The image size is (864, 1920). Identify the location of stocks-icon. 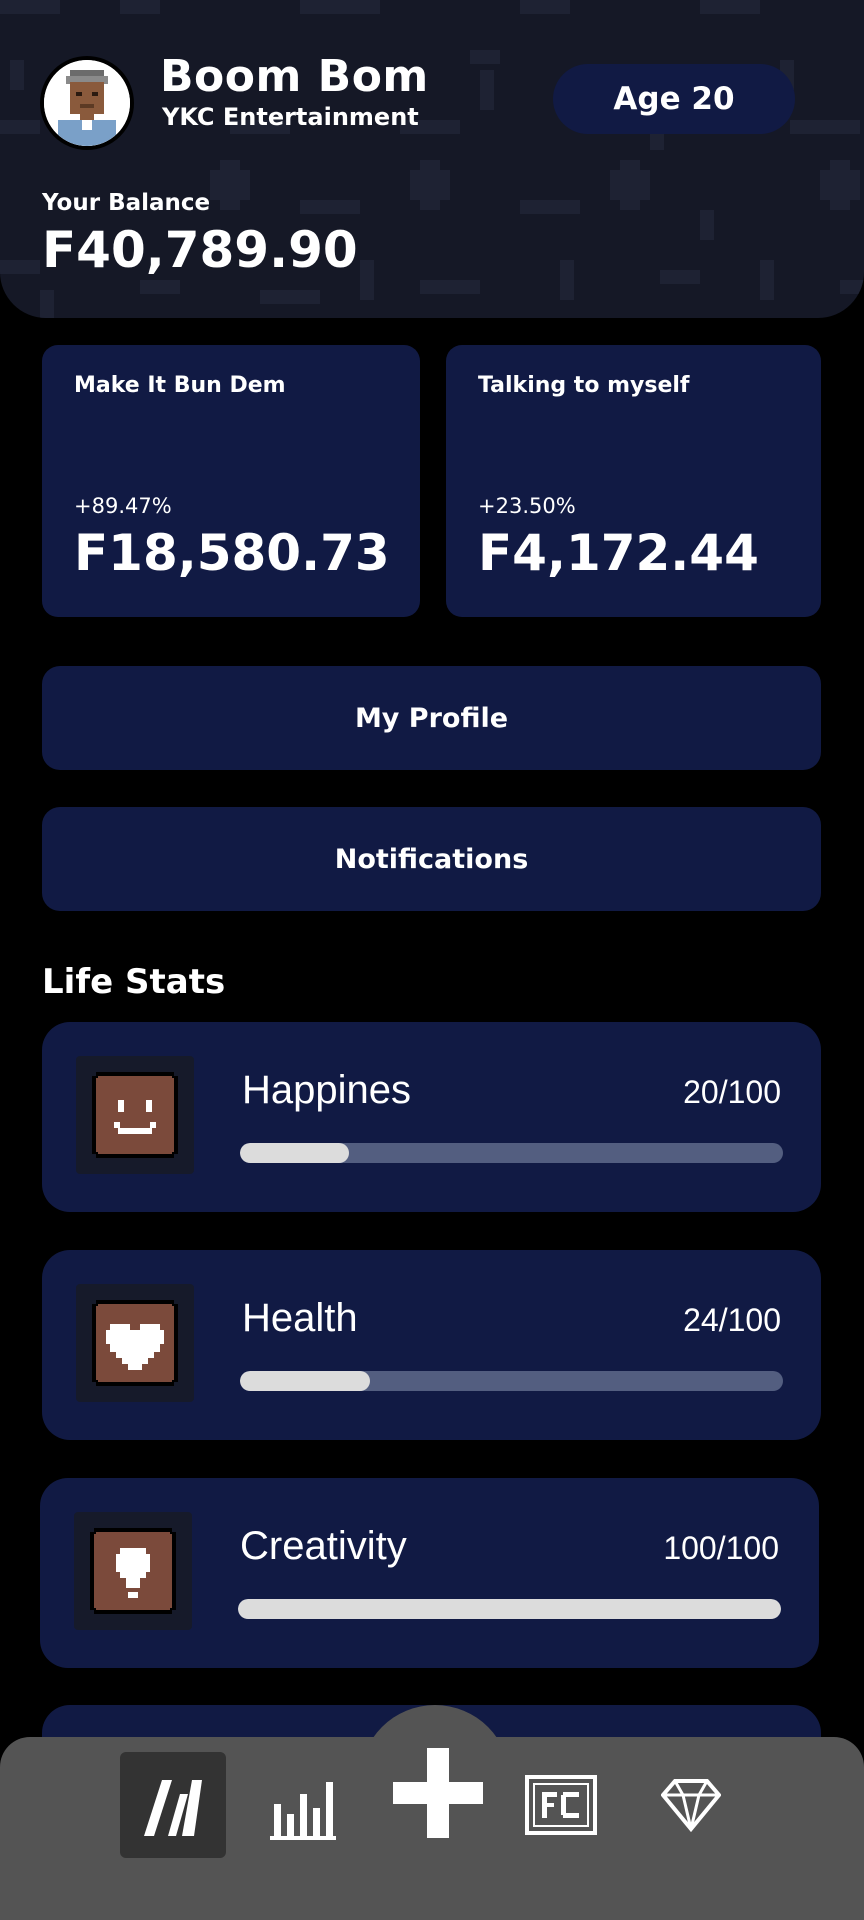
(173, 1808).